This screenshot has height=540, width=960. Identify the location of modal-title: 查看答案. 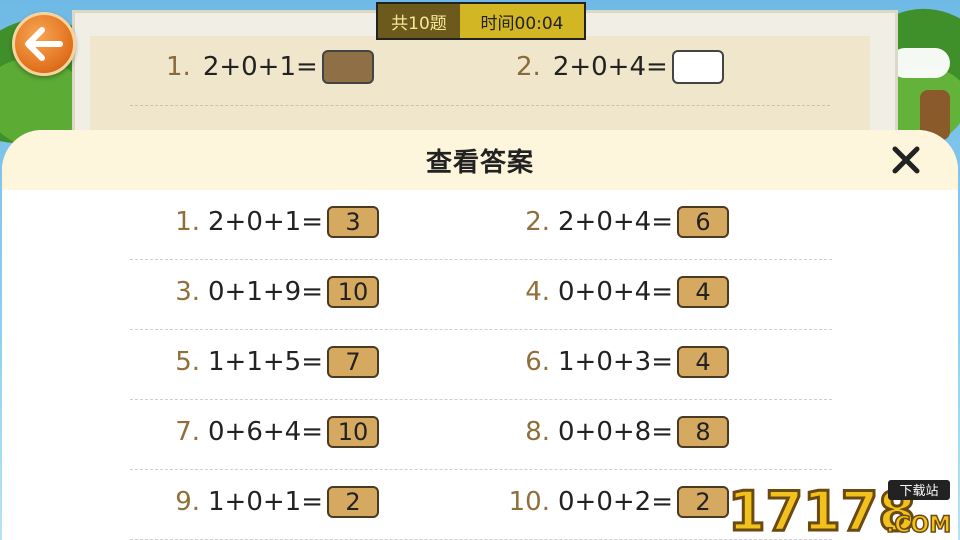
(479, 162).